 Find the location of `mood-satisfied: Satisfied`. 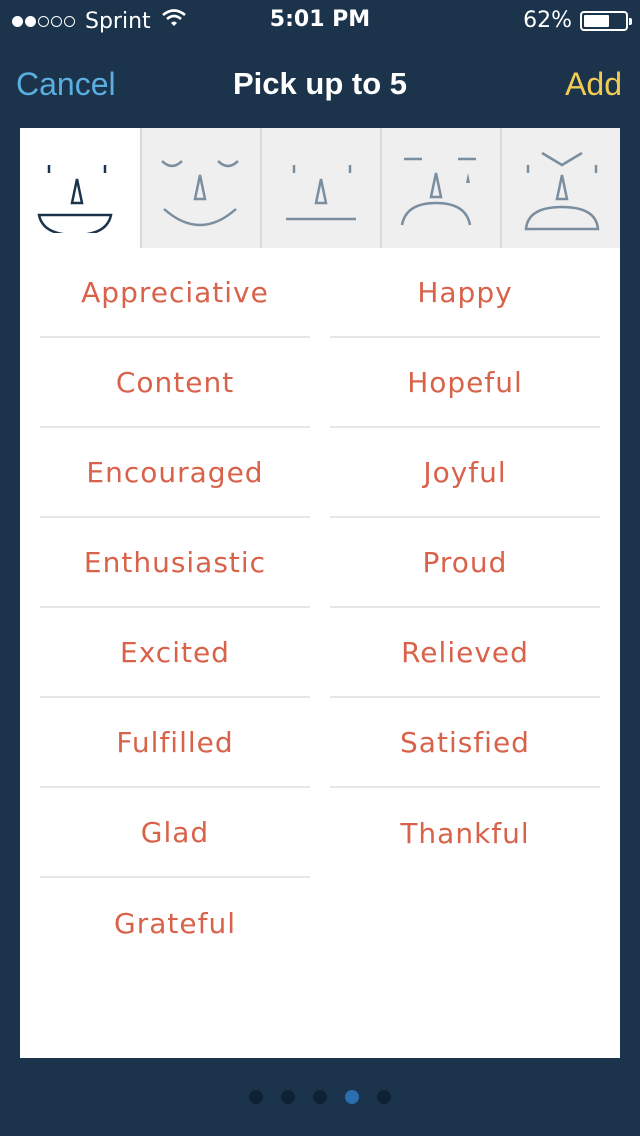

mood-satisfied: Satisfied is located at coordinates (465, 743).